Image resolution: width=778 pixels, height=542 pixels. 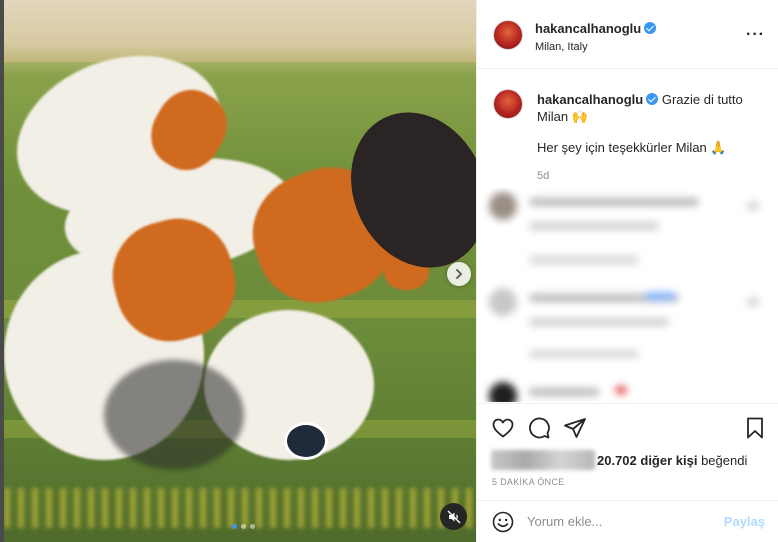 I want to click on heart-icon, so click(x=503, y=428).